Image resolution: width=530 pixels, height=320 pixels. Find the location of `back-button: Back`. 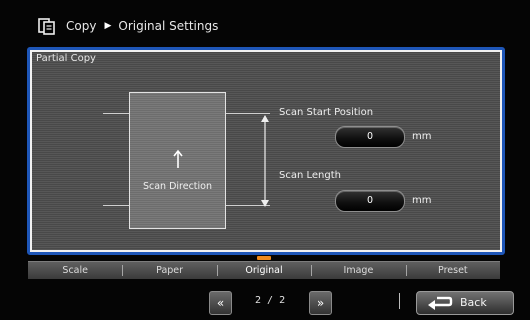

back-button: Back is located at coordinates (465, 303).